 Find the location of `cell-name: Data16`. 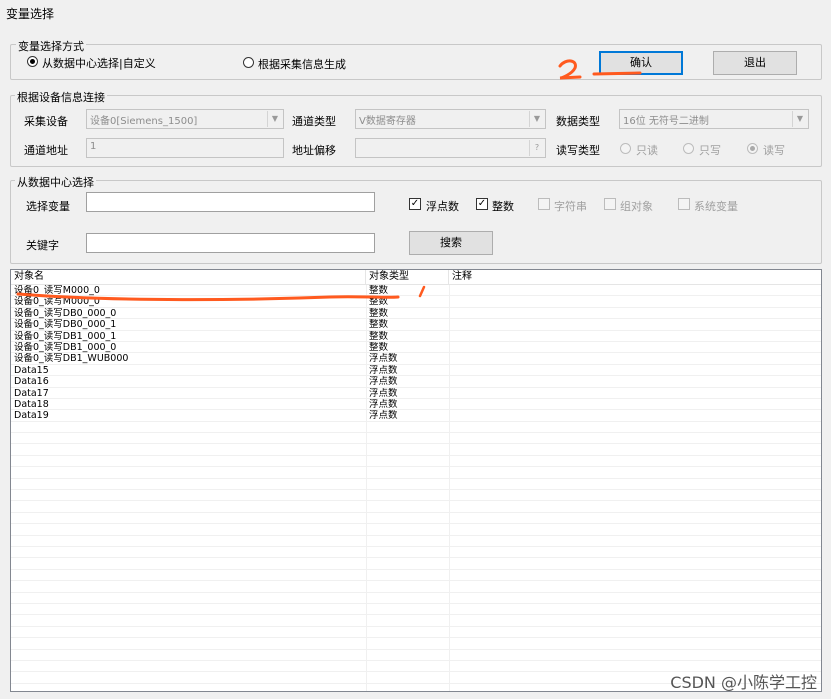

cell-name: Data16 is located at coordinates (31, 382).